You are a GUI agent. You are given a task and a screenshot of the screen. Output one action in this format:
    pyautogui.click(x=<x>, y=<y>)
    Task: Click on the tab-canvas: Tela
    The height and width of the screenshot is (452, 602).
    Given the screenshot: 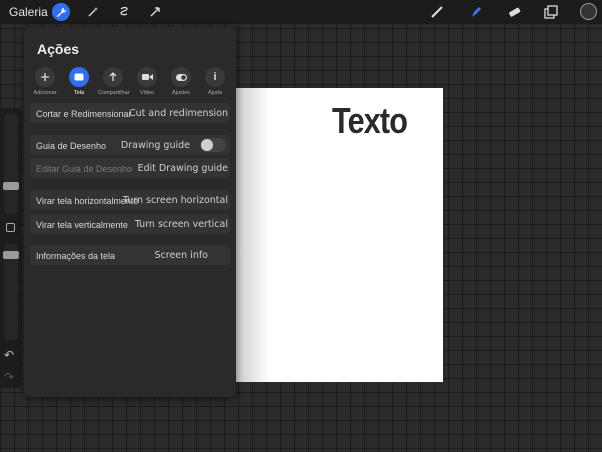 What is the action you would take?
    pyautogui.click(x=79, y=81)
    